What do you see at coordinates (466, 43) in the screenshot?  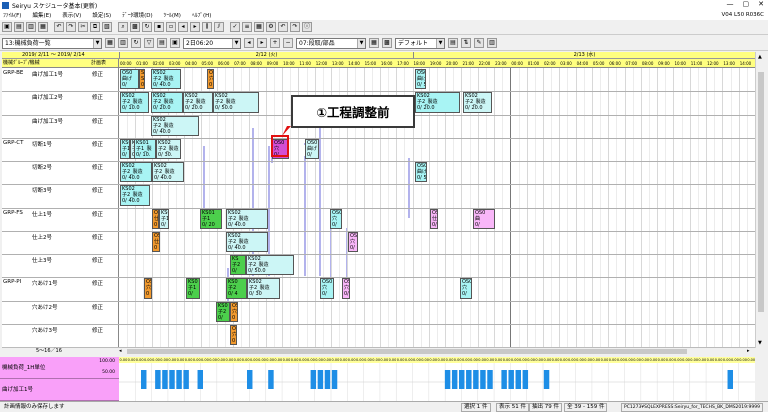 I see `sort-icon: ⇅` at bounding box center [466, 43].